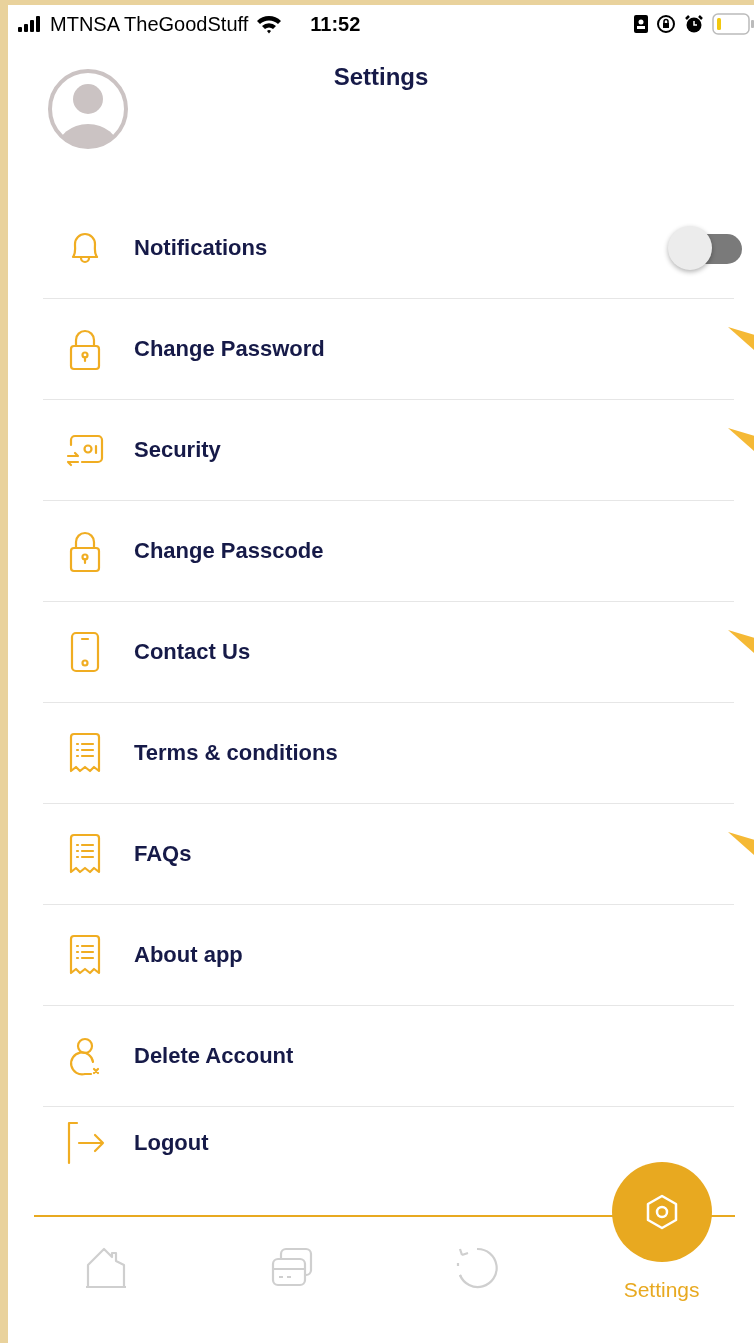 This screenshot has height=1343, width=754. Describe the element at coordinates (201, 248) in the screenshot. I see `setting-label: Notifications` at that location.